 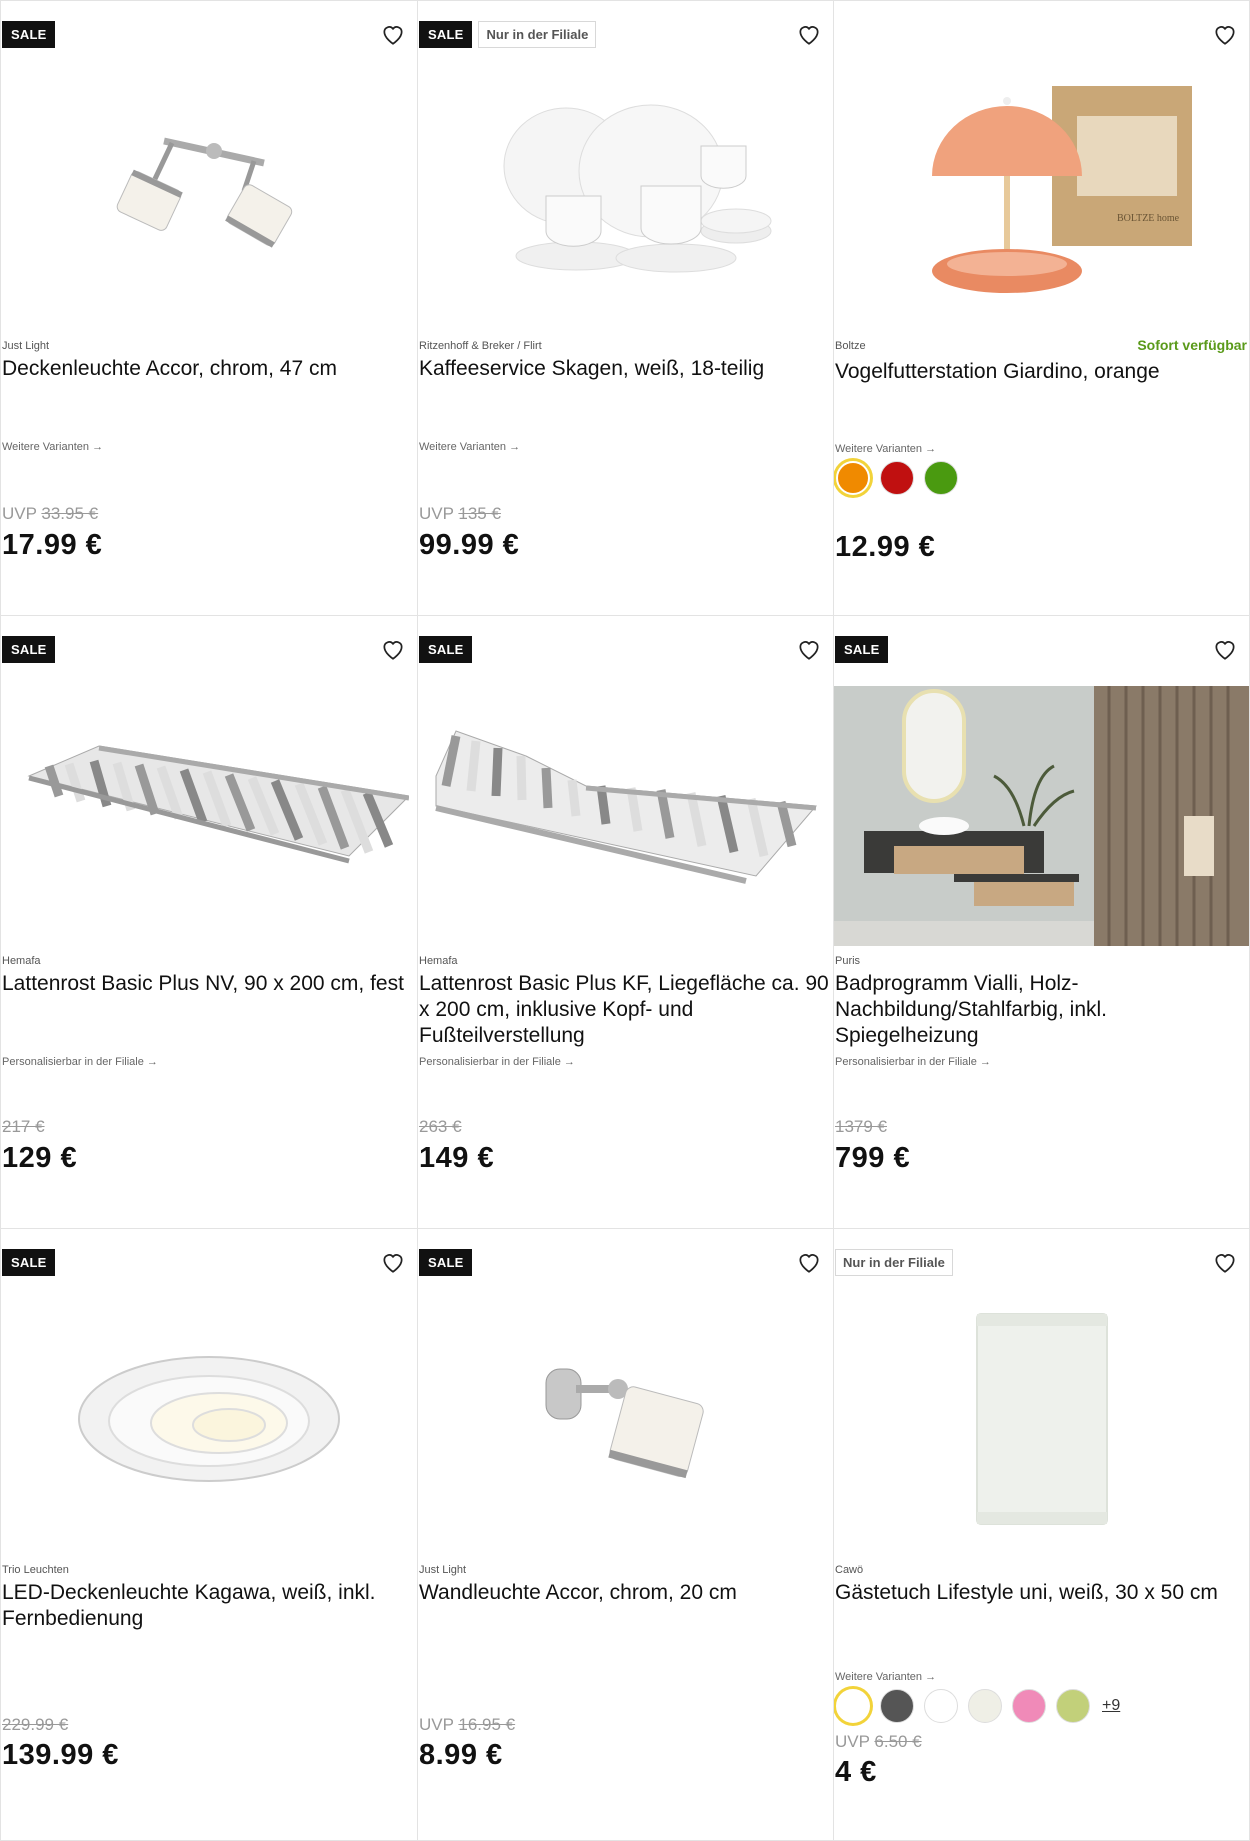 I want to click on price: 12.99 €, so click(x=885, y=547).